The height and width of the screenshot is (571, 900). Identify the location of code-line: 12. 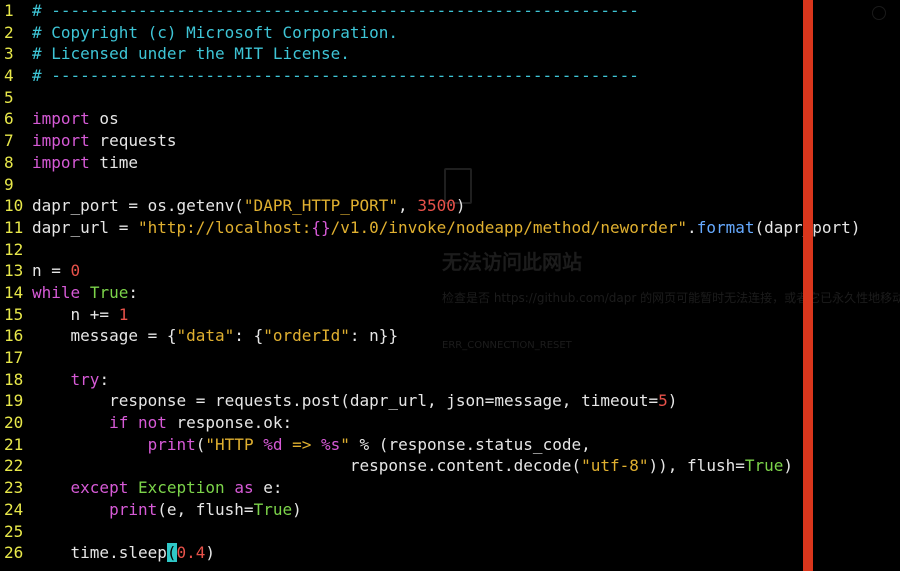
(430, 250).